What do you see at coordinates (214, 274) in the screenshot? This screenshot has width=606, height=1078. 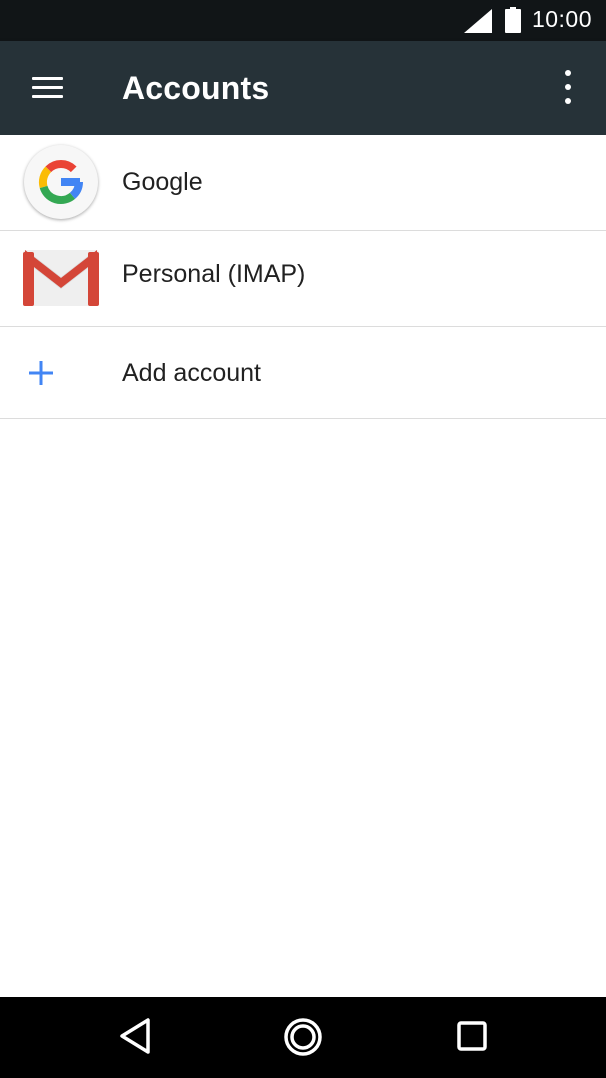 I see `account-label-personal: Personal (IMAP)` at bounding box center [214, 274].